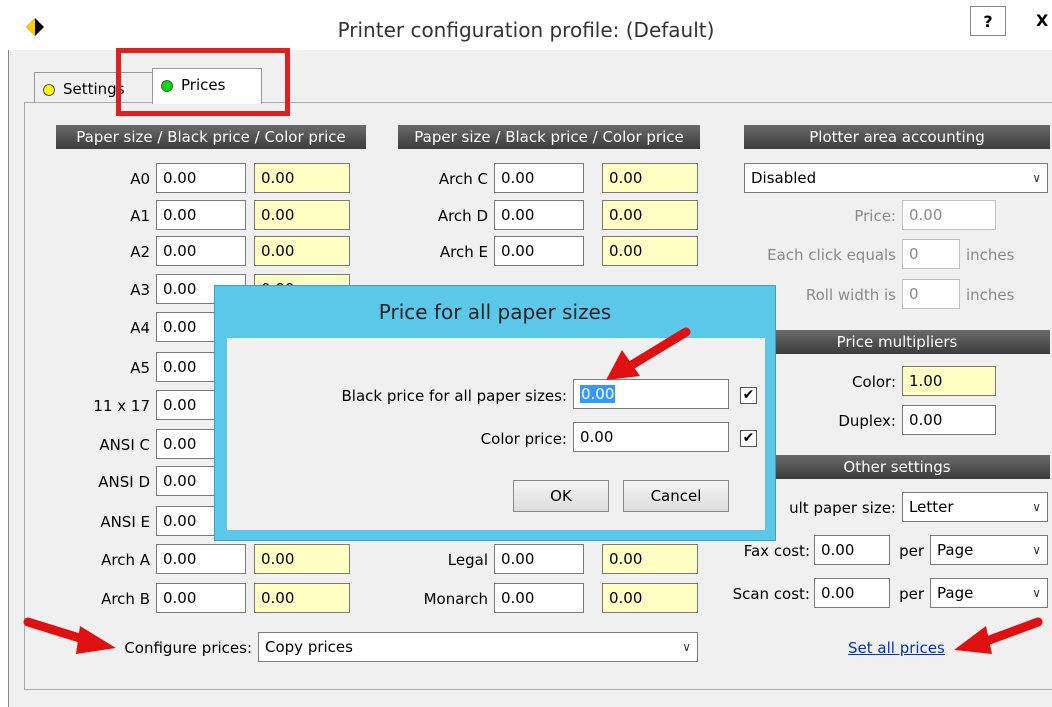  I want to click on yellow-status-dot-icon, so click(49, 89).